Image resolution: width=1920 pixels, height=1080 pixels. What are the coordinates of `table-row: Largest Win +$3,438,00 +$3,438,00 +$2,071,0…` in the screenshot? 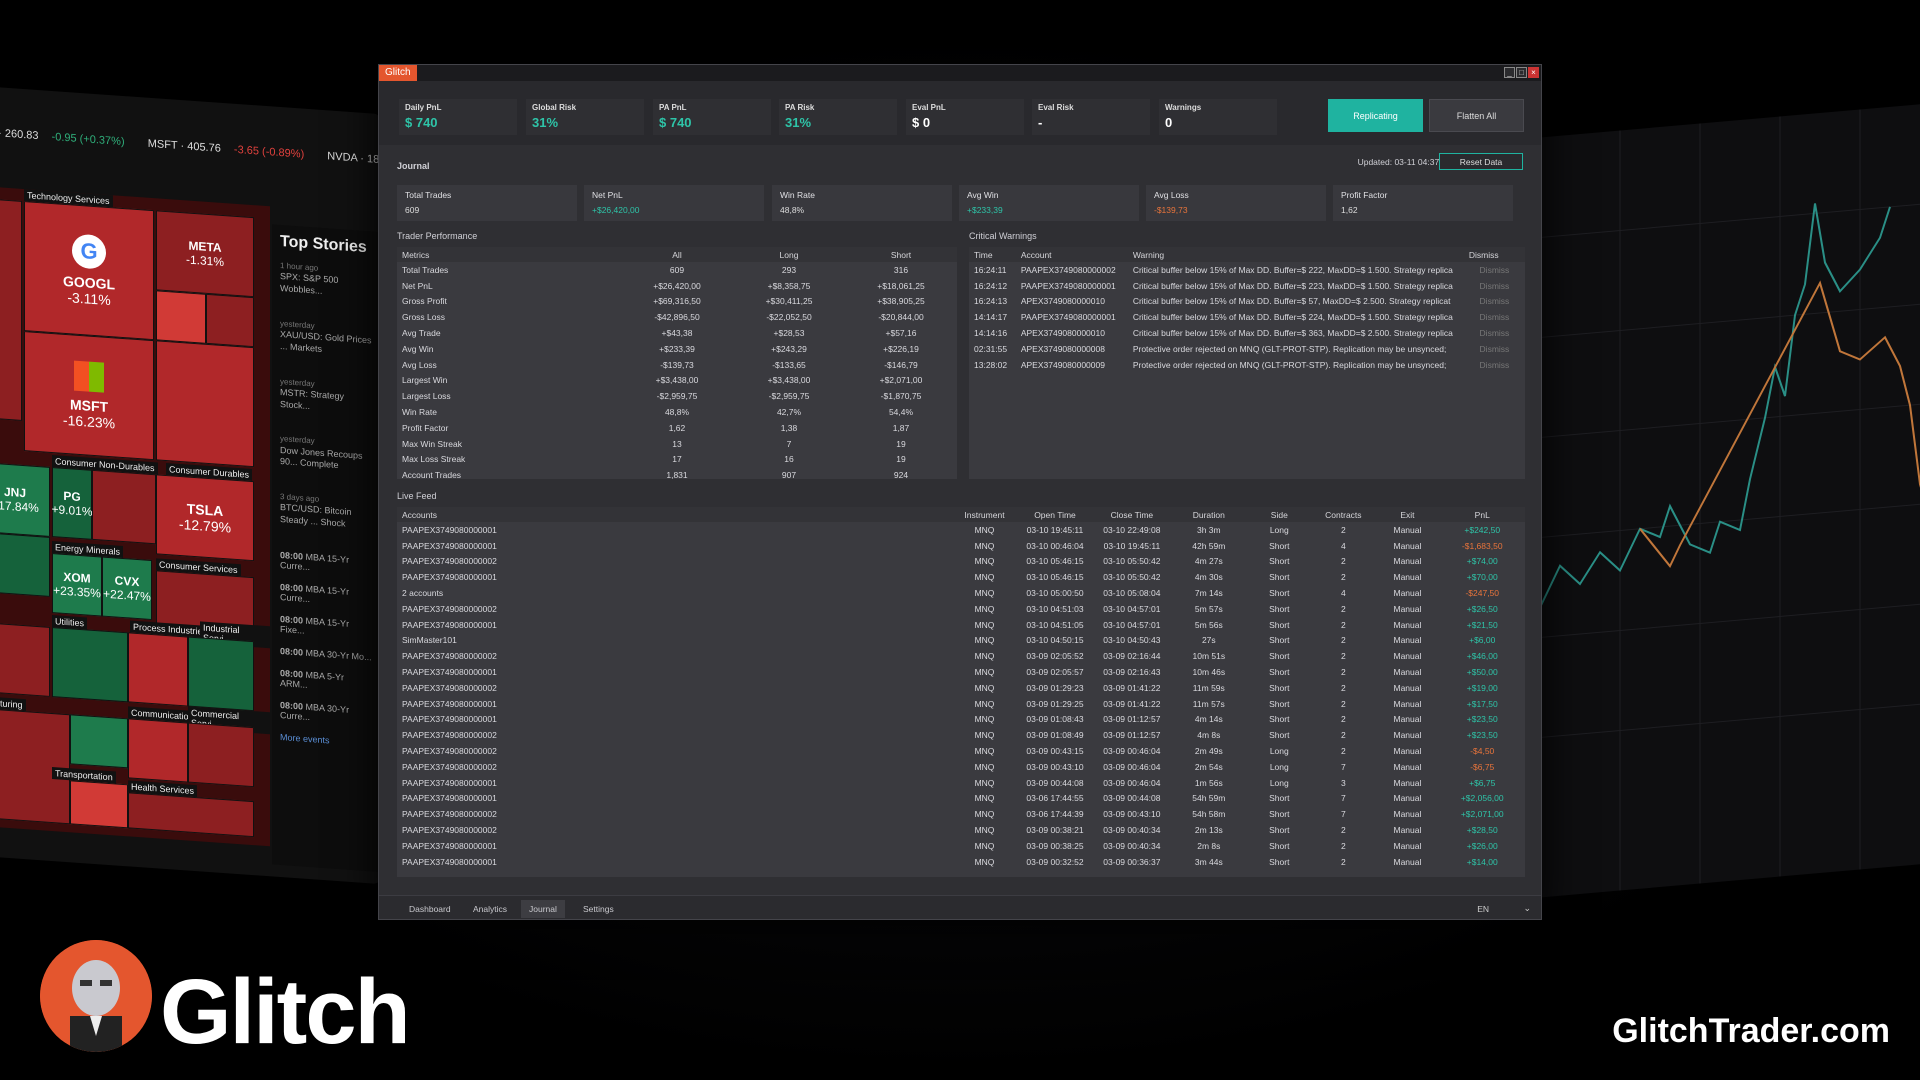 It's located at (677, 381).